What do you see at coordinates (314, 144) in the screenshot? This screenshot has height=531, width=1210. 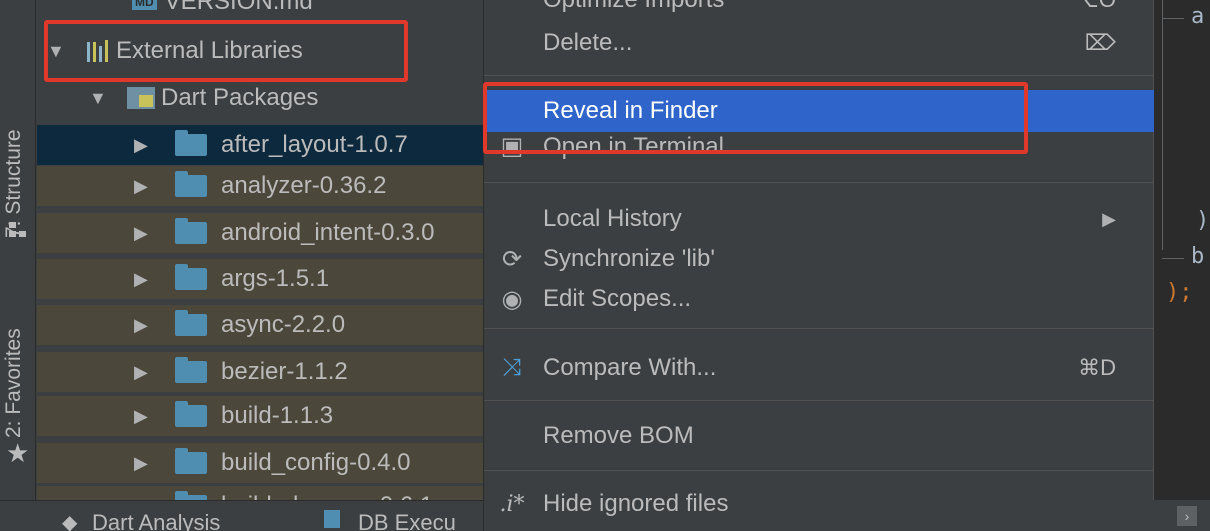 I see `tree-label: after_layout-1.0.7` at bounding box center [314, 144].